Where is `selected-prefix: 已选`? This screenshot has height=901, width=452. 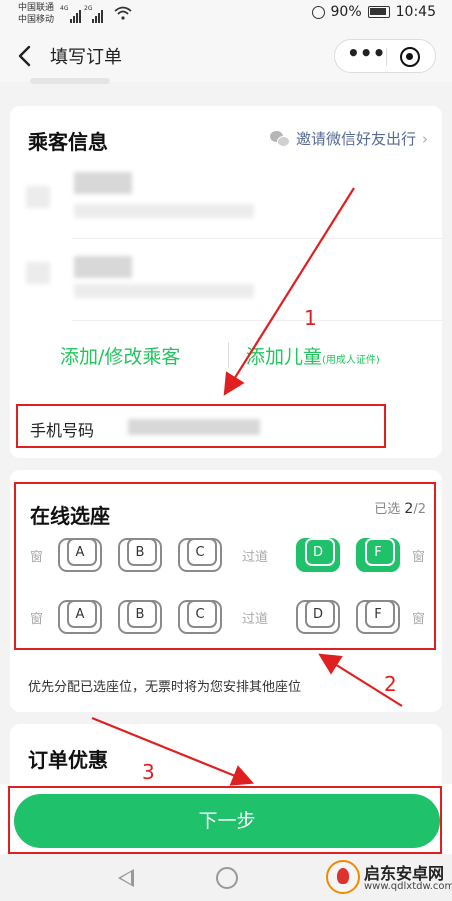 selected-prefix: 已选 is located at coordinates (387, 509).